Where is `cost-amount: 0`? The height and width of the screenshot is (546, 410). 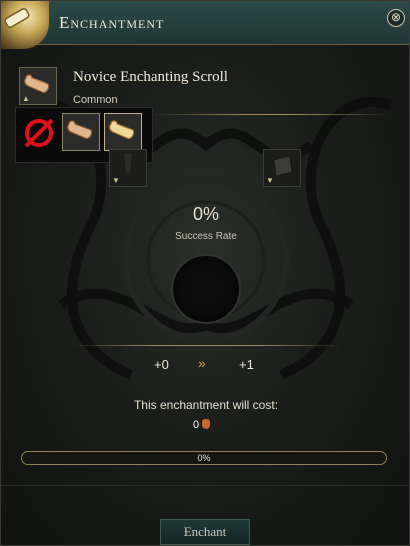
cost-amount: 0 is located at coordinates (196, 425).